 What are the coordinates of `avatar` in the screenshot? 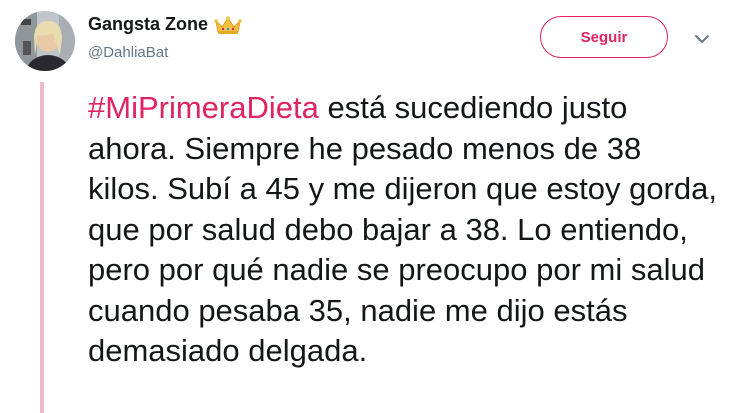 It's located at (45, 41).